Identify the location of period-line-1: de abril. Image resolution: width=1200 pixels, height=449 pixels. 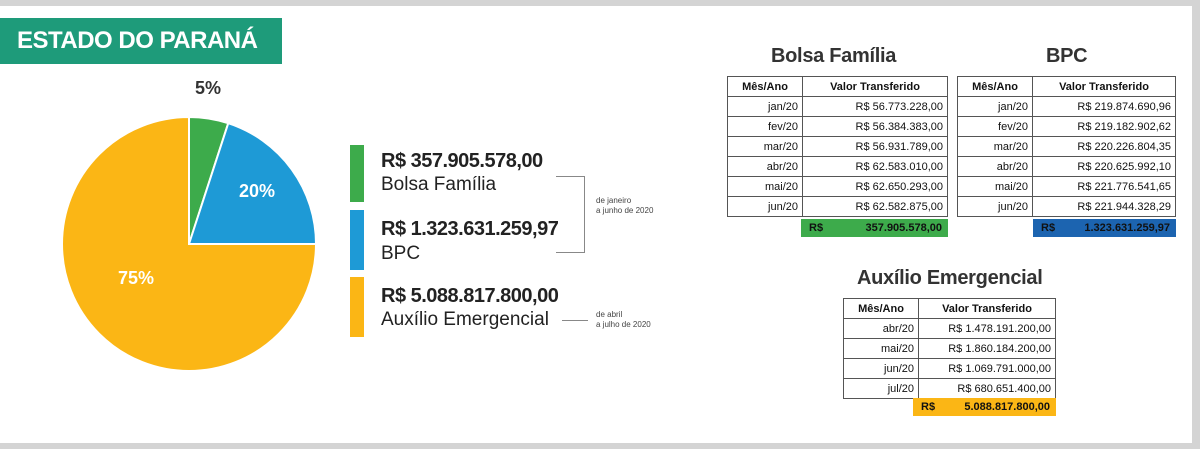
(609, 314).